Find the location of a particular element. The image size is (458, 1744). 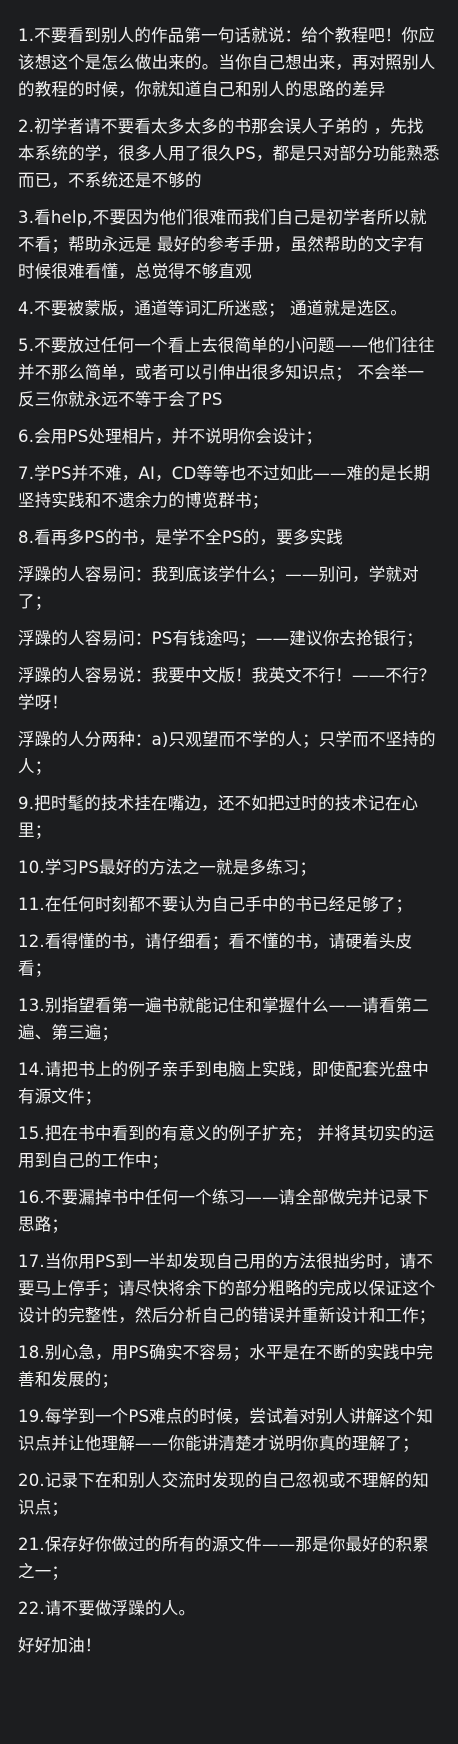

tip-paragraph-9: 9.把时髦的技术挂在嘴边，还不如把过时的技术记在心里； is located at coordinates (218, 817).